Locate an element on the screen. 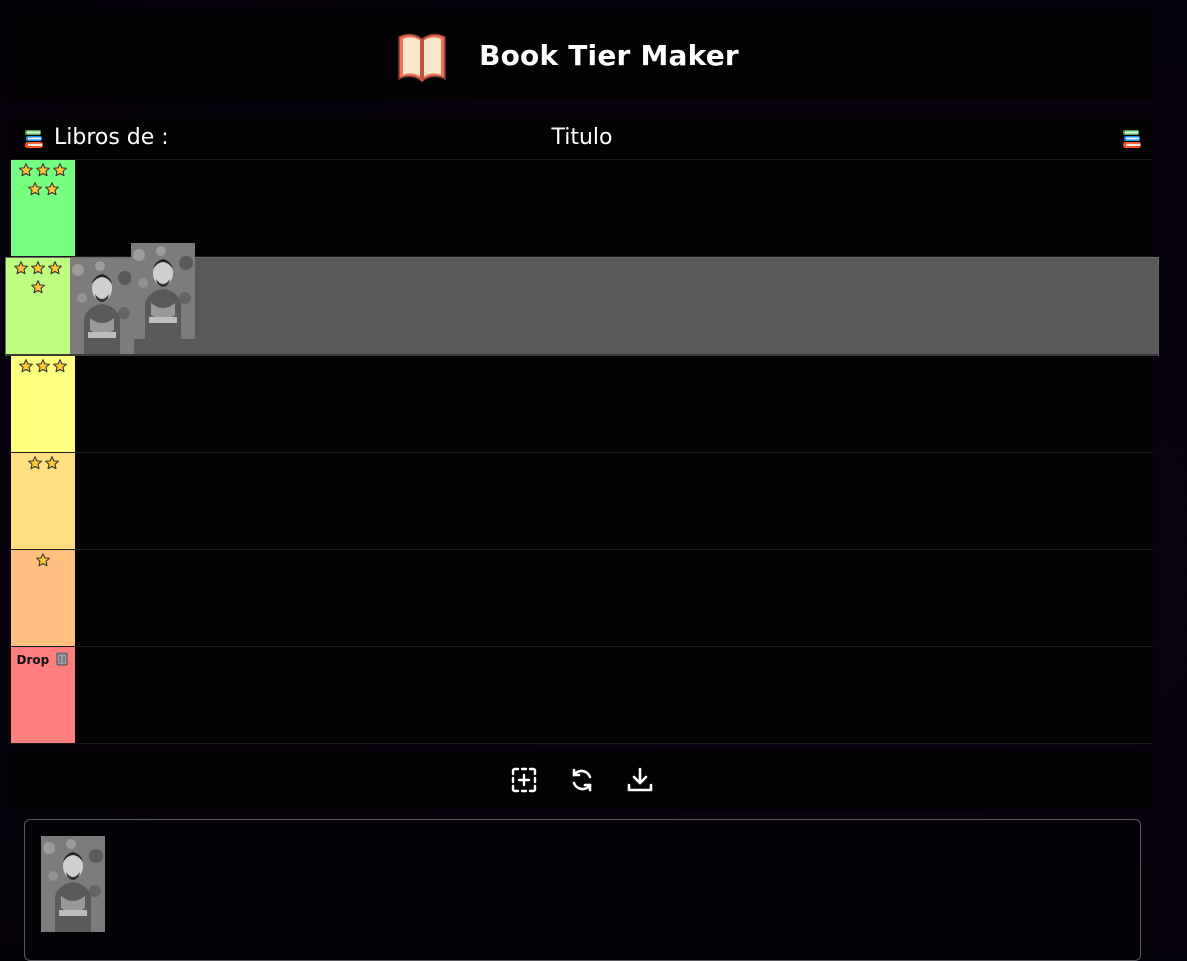 Image resolution: width=1187 pixels, height=961 pixels. tier-items-5-stars is located at coordinates (614, 208).